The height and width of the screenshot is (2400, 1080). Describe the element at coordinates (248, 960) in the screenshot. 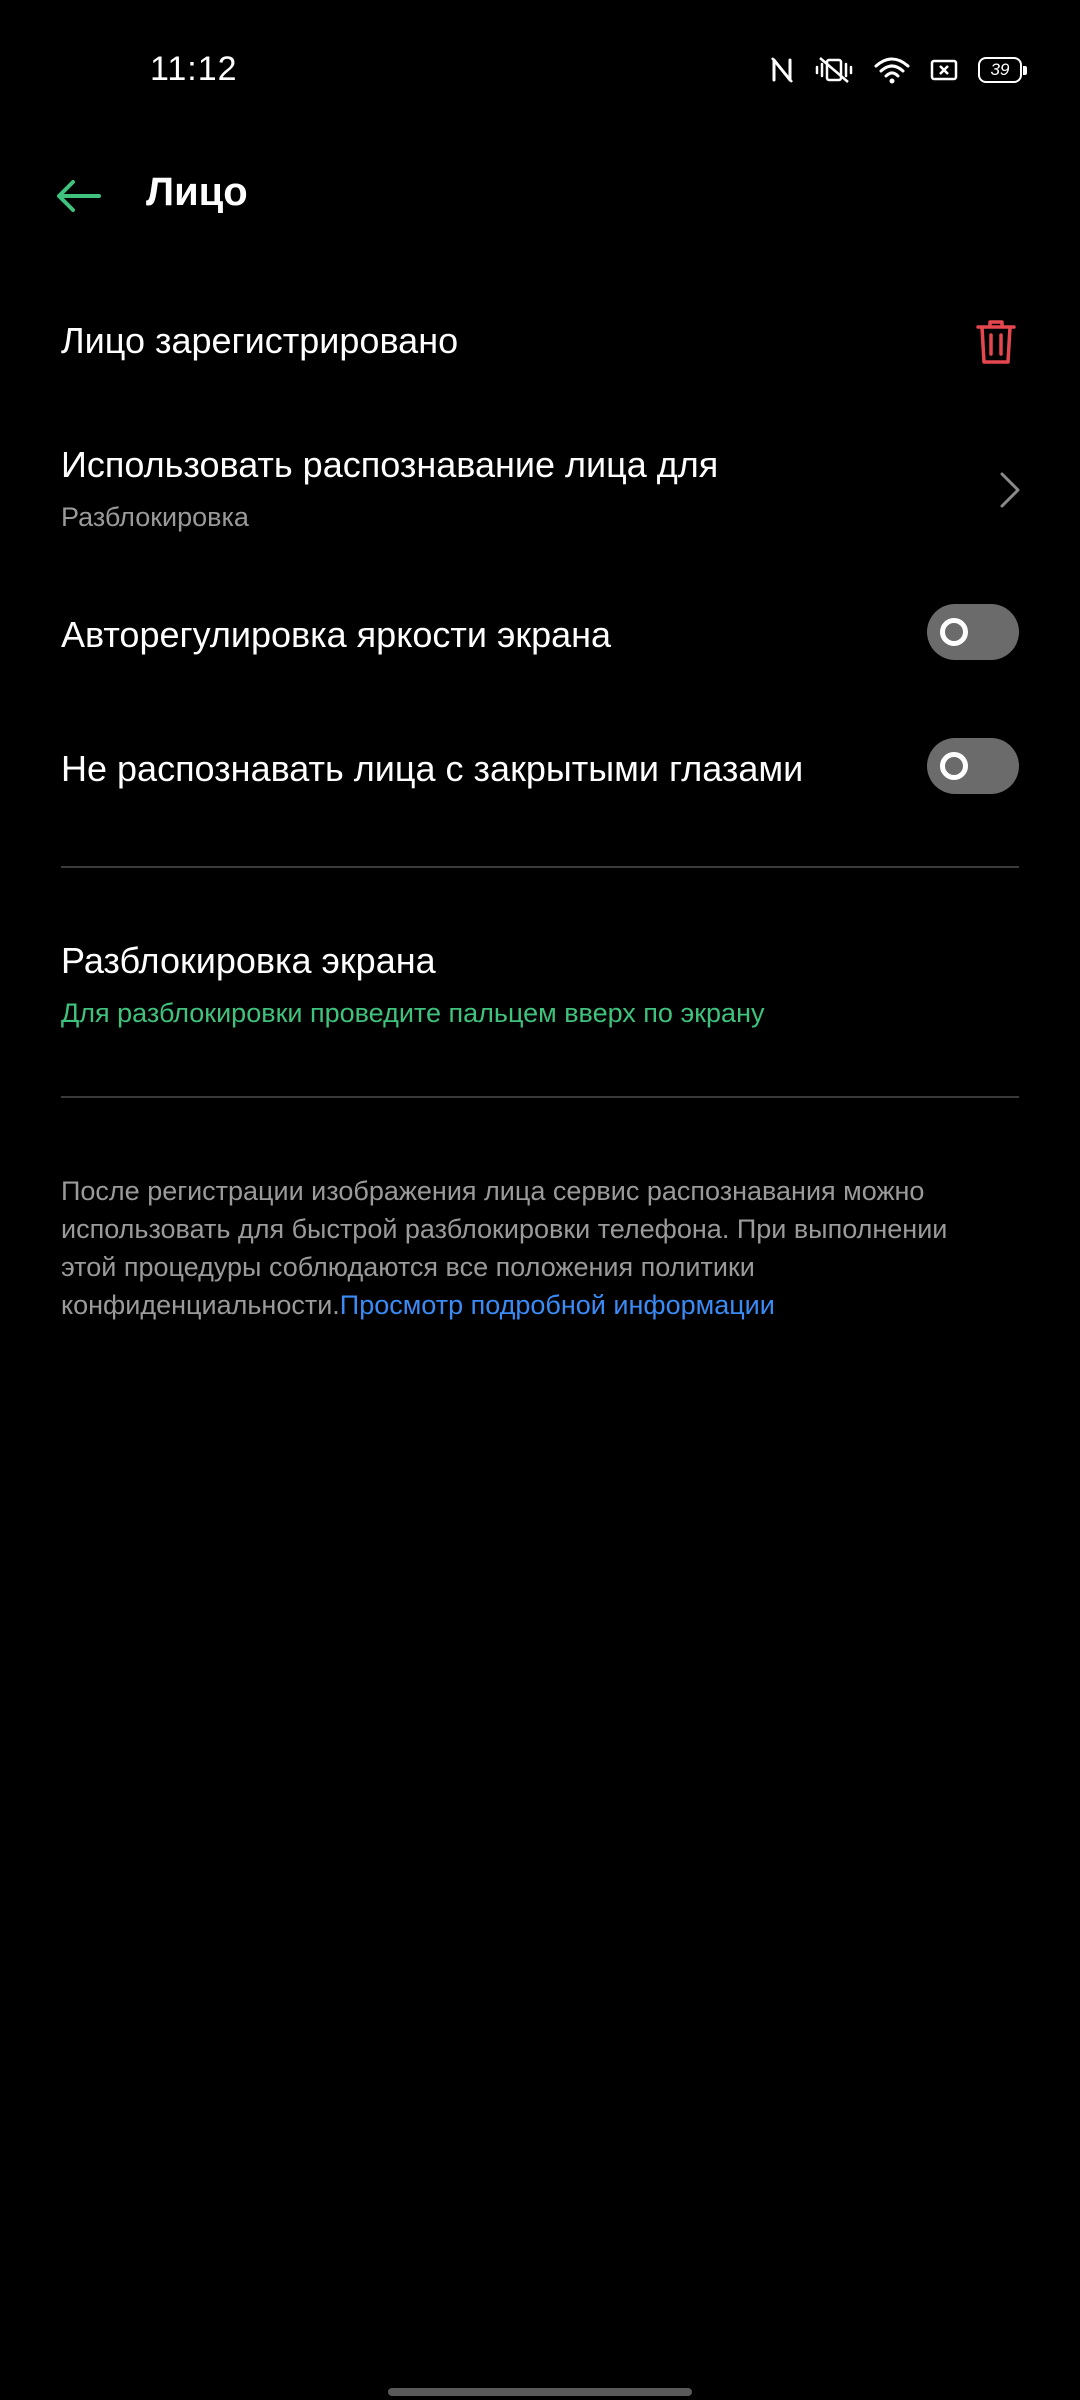

I see `screen-unlock-label: Разблокировка экрана` at that location.